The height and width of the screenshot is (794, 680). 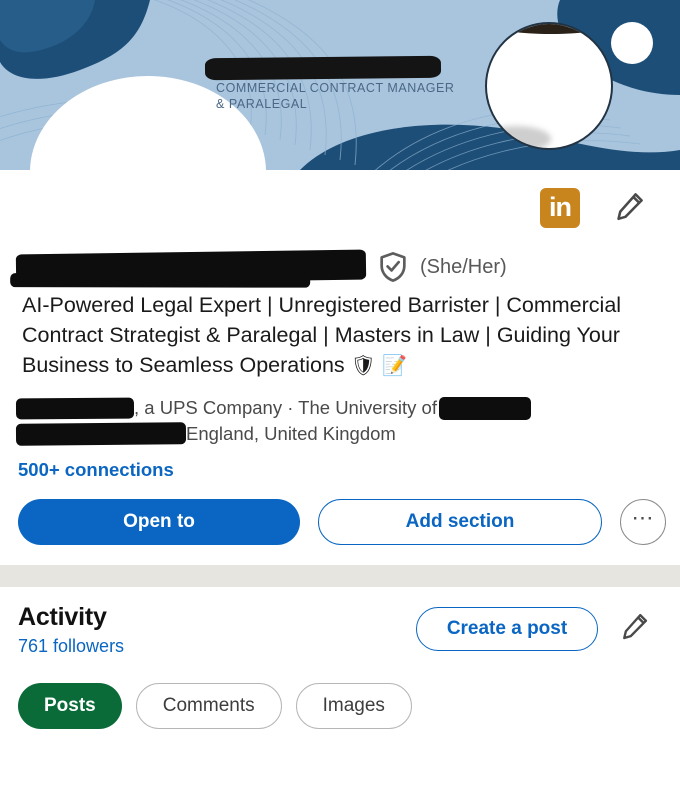 I want to click on profile-name-redaction, so click(x=191, y=267).